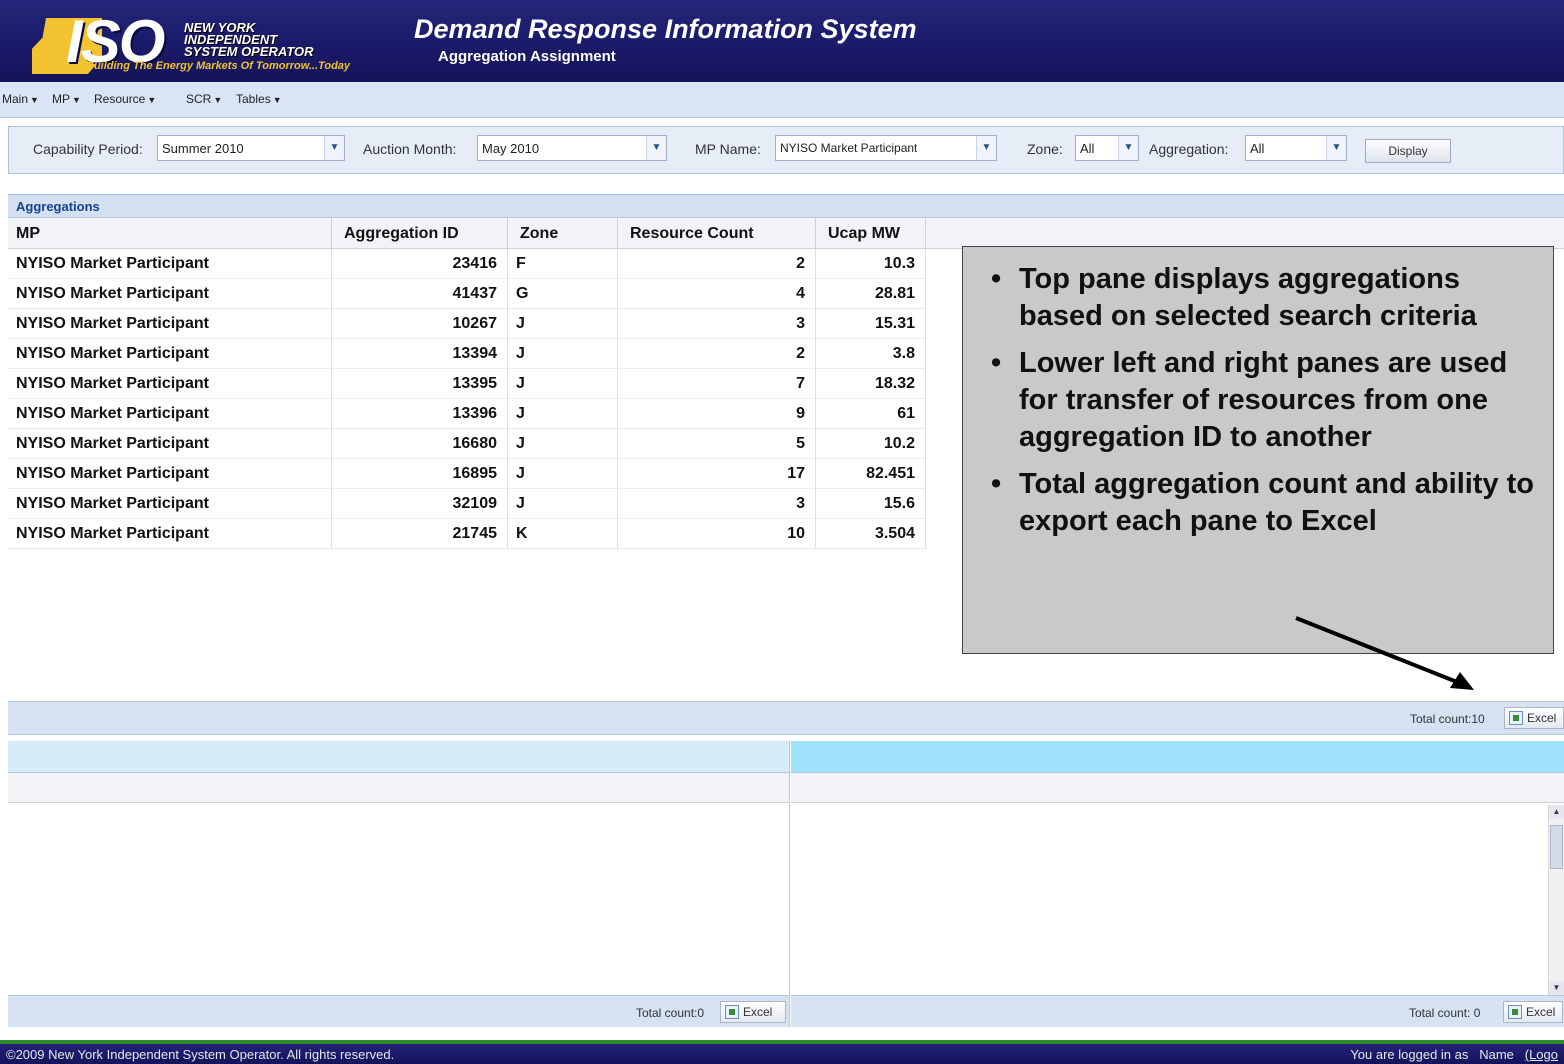 This screenshot has width=1564, height=1064. What do you see at coordinates (527, 56) in the screenshot?
I see `page-subtitle: Aggregation Assignment` at bounding box center [527, 56].